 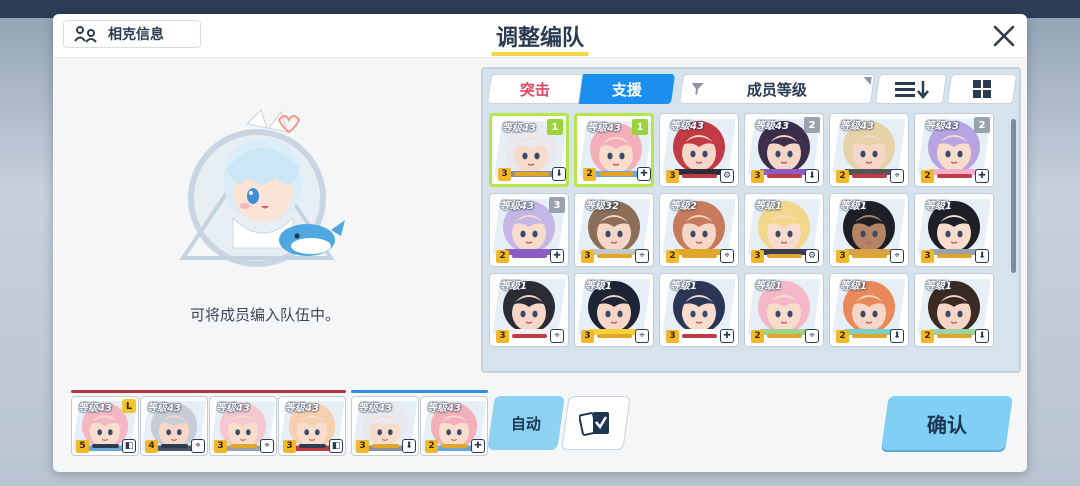 I want to click on member-card: 等级1 3 ✚, so click(x=699, y=310).